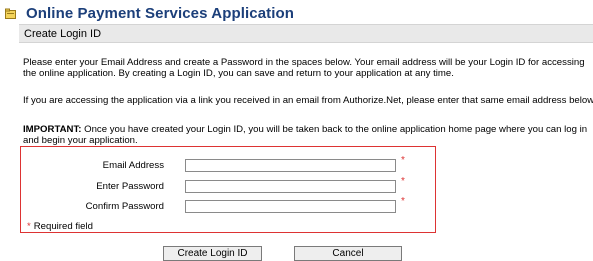 This screenshot has height=261, width=593. I want to click on required-field-label: Required field, so click(63, 226).